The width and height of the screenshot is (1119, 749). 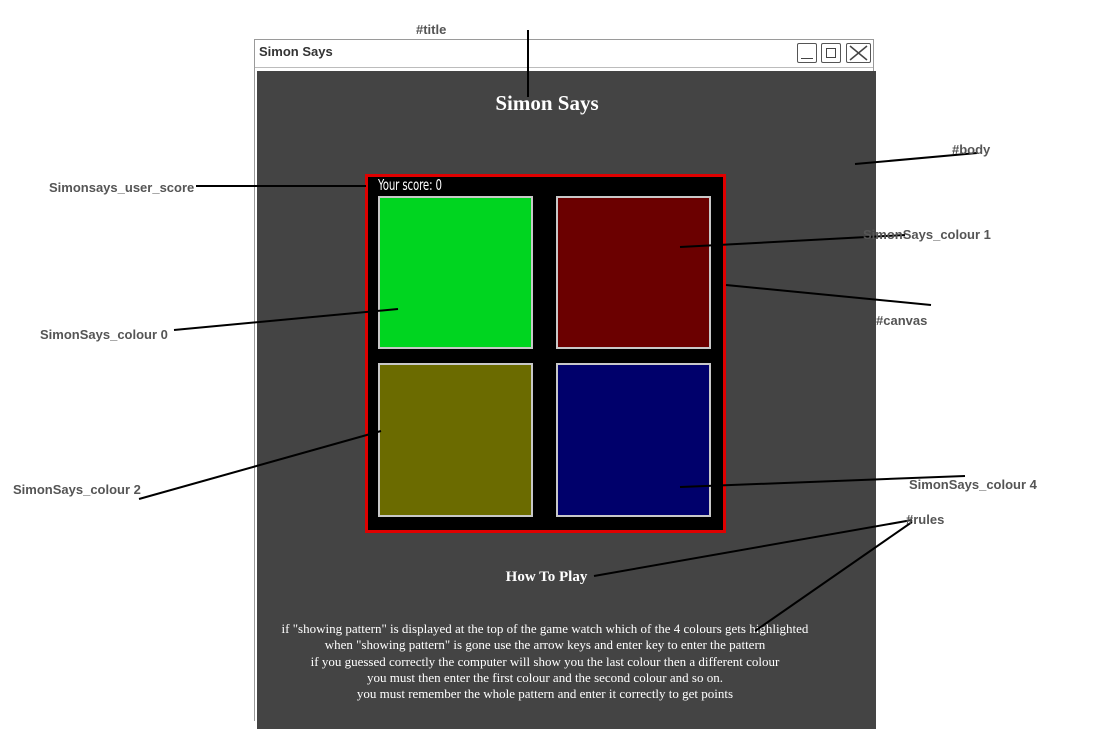 I want to click on leader-line-canvas, so click(x=828, y=295).